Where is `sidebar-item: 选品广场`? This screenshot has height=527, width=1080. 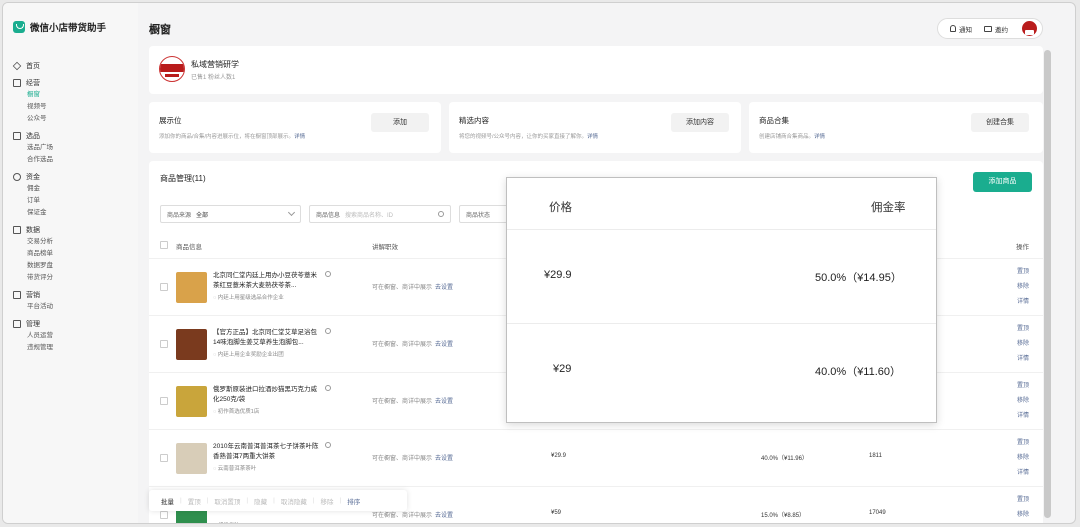 sidebar-item: 选品广场 is located at coordinates (73, 148).